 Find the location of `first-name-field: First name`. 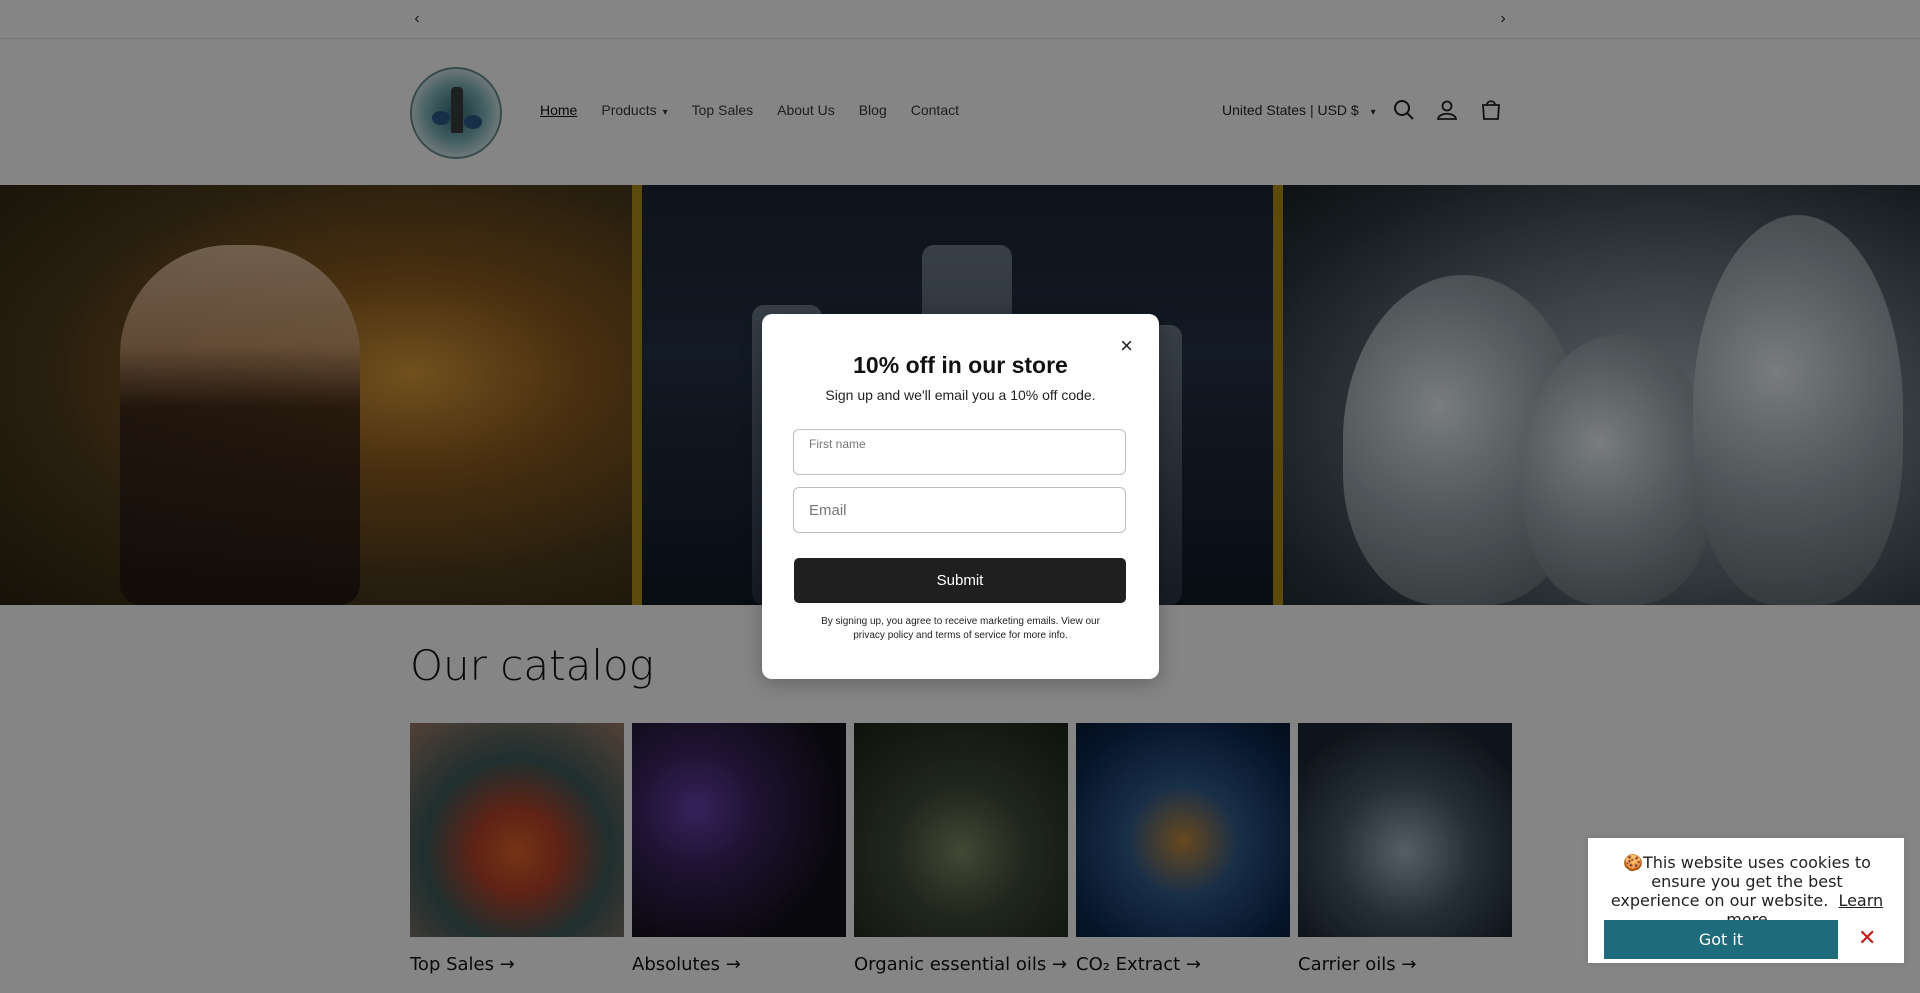

first-name-field: First name is located at coordinates (959, 452).